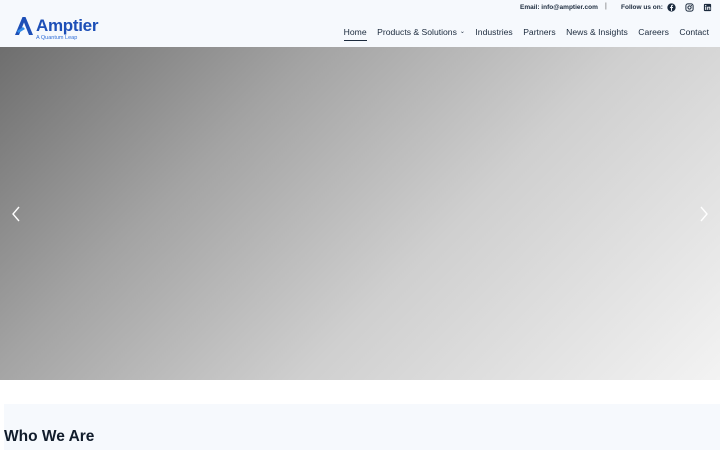 The image size is (720, 450). I want to click on instagram-icon, so click(689, 7).